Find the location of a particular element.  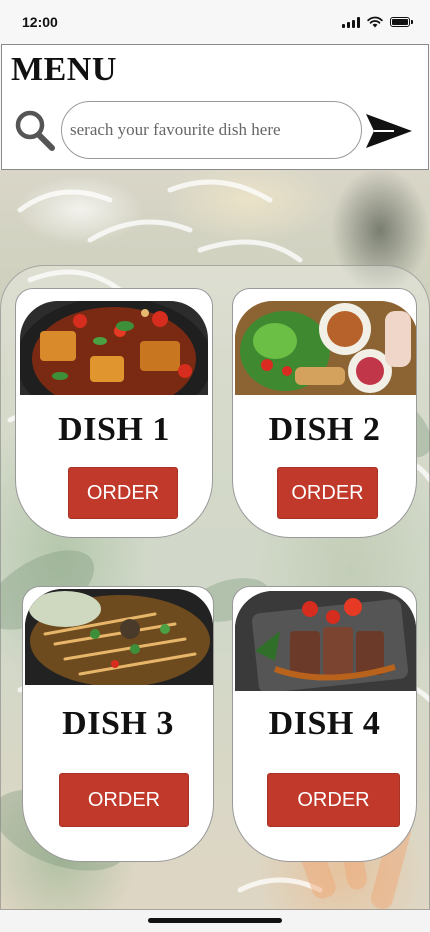

signal-icon is located at coordinates (351, 22).